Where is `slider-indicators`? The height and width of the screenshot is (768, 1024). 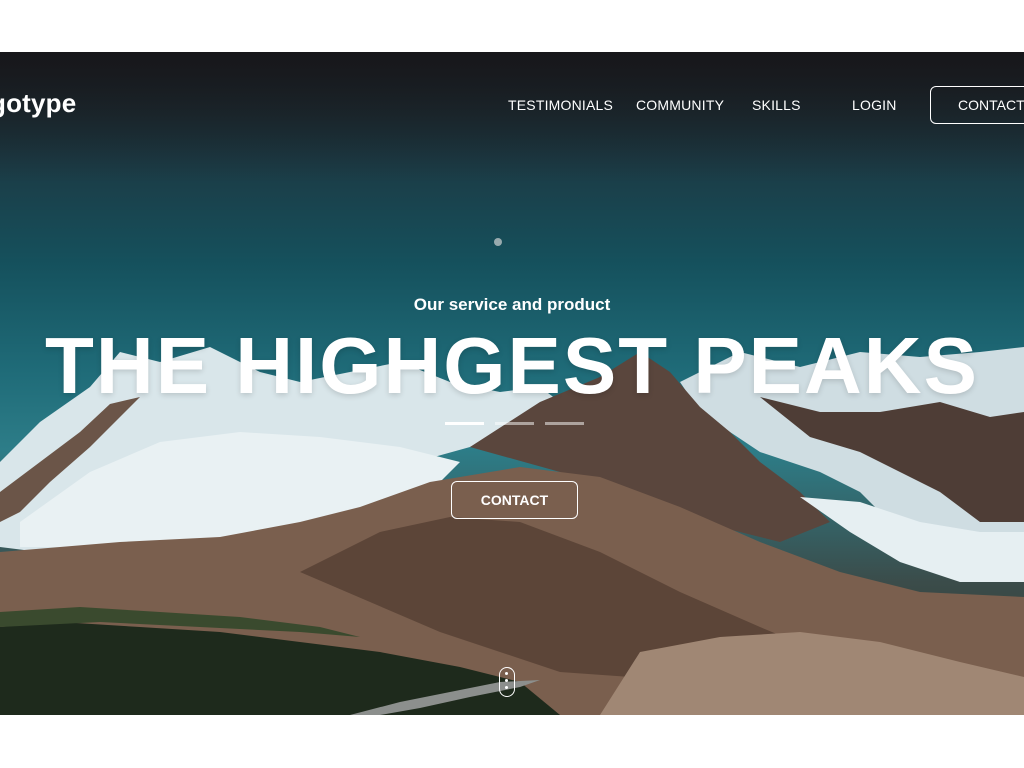
slider-indicators is located at coordinates (520, 425).